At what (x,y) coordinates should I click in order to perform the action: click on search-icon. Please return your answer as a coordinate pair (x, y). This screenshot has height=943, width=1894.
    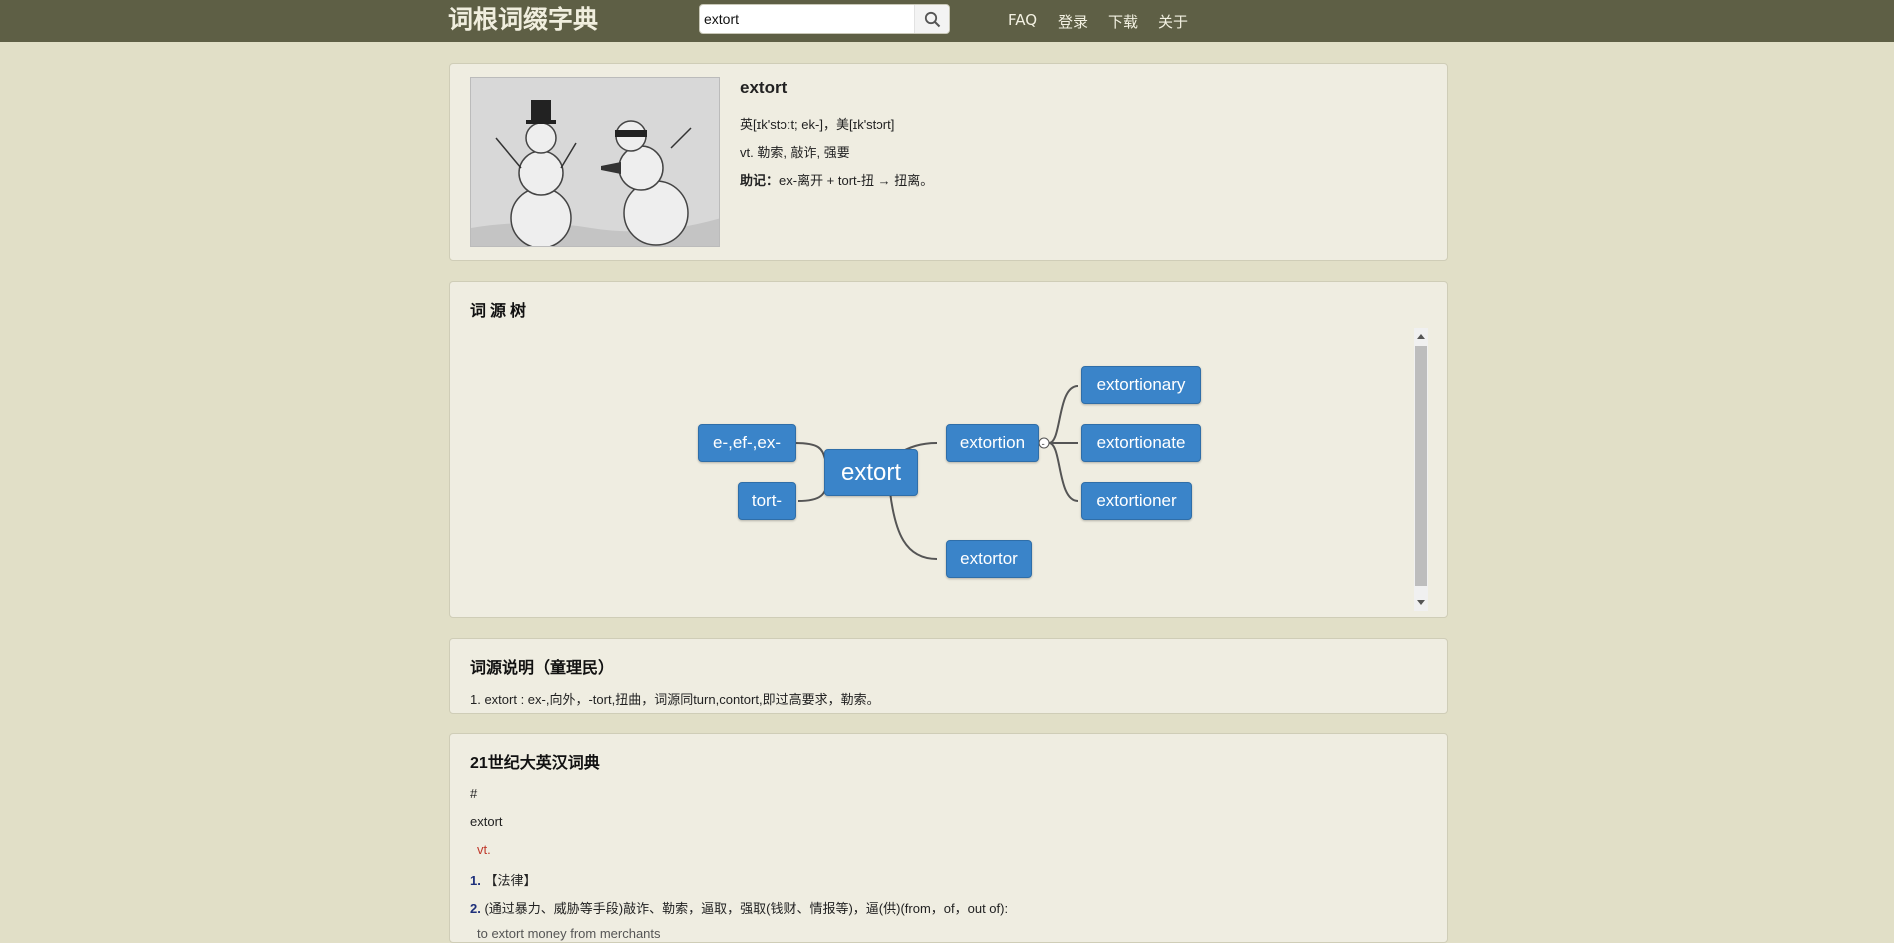
    Looking at the image, I should click on (932, 19).